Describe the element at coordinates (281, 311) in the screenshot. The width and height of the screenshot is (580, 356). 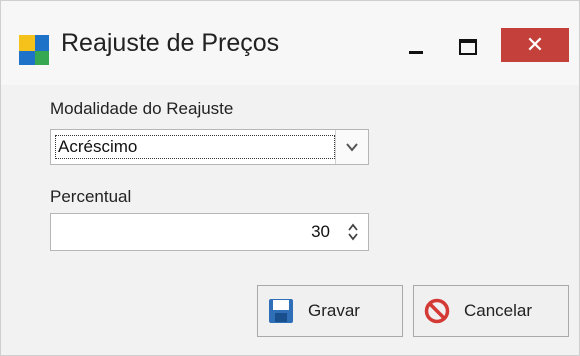
I see `floppy-disk-icon` at that location.